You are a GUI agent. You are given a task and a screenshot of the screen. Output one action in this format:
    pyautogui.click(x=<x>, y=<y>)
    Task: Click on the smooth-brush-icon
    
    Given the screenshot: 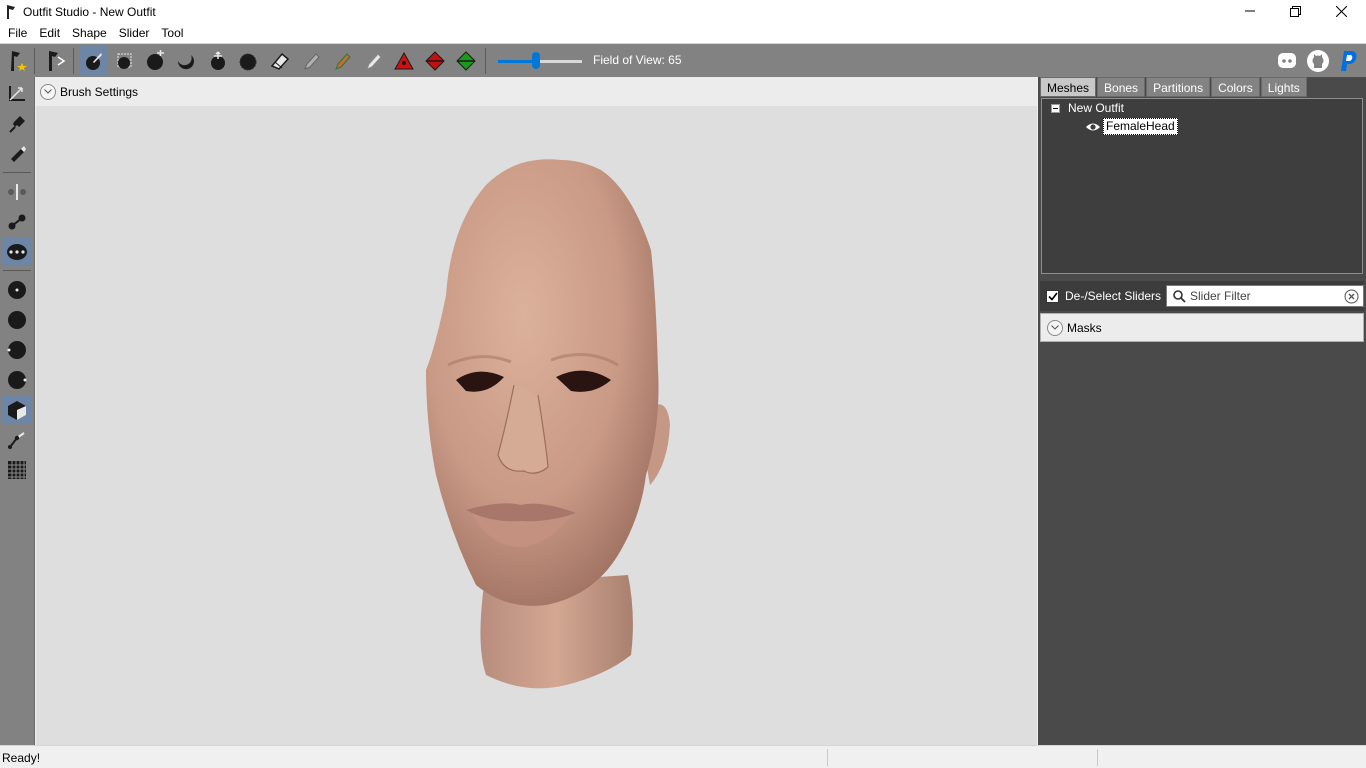 What is the action you would take?
    pyautogui.click(x=248, y=61)
    